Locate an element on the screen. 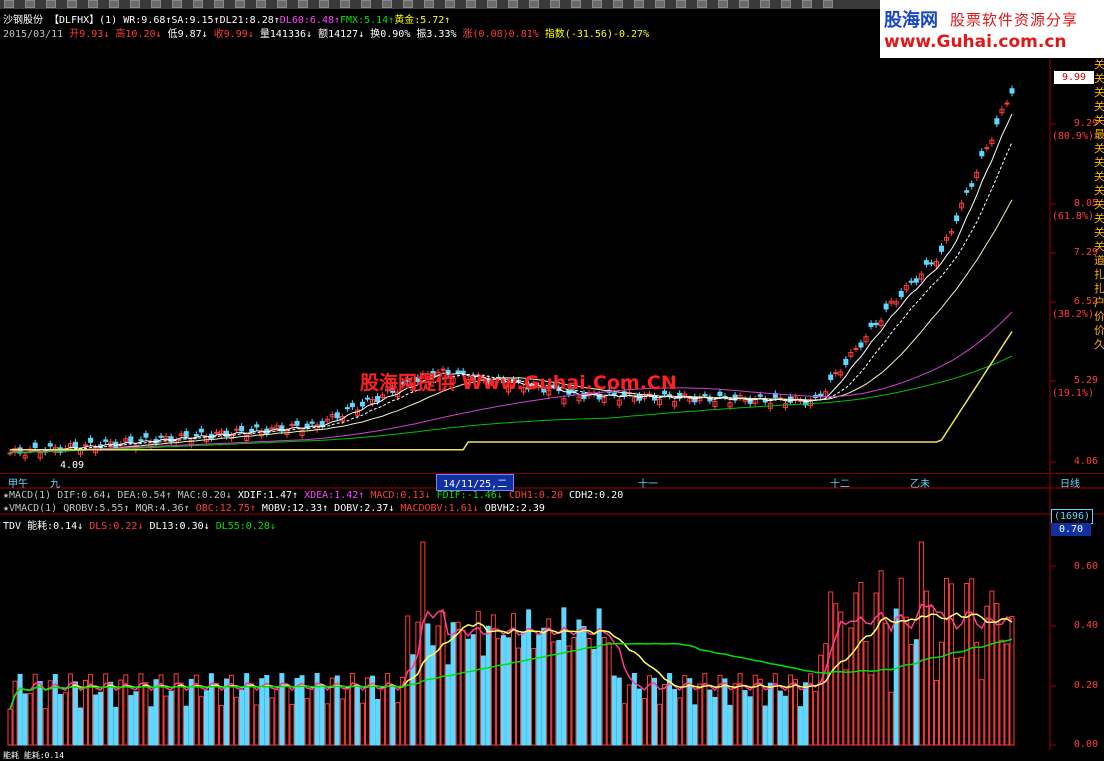 The height and width of the screenshot is (761, 1104). indicator-item: DEA:0.54↑ is located at coordinates (147, 495).